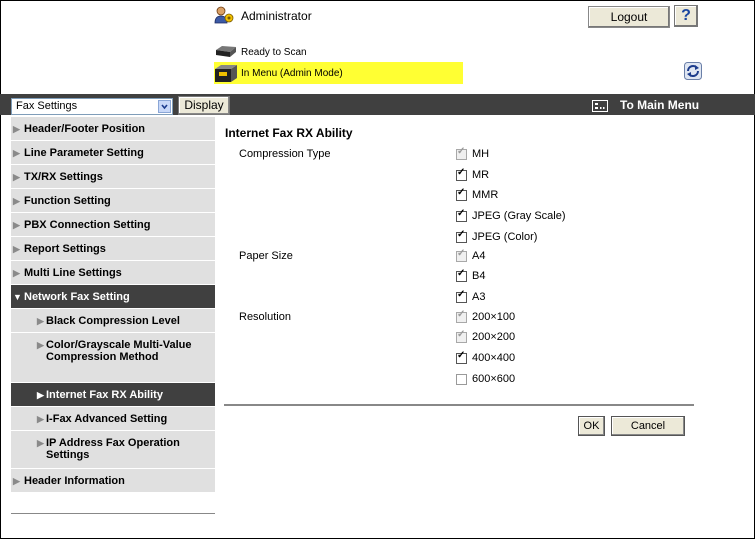 This screenshot has height=539, width=755. Describe the element at coordinates (92, 106) in the screenshot. I see `category-select: Fax Settings` at that location.